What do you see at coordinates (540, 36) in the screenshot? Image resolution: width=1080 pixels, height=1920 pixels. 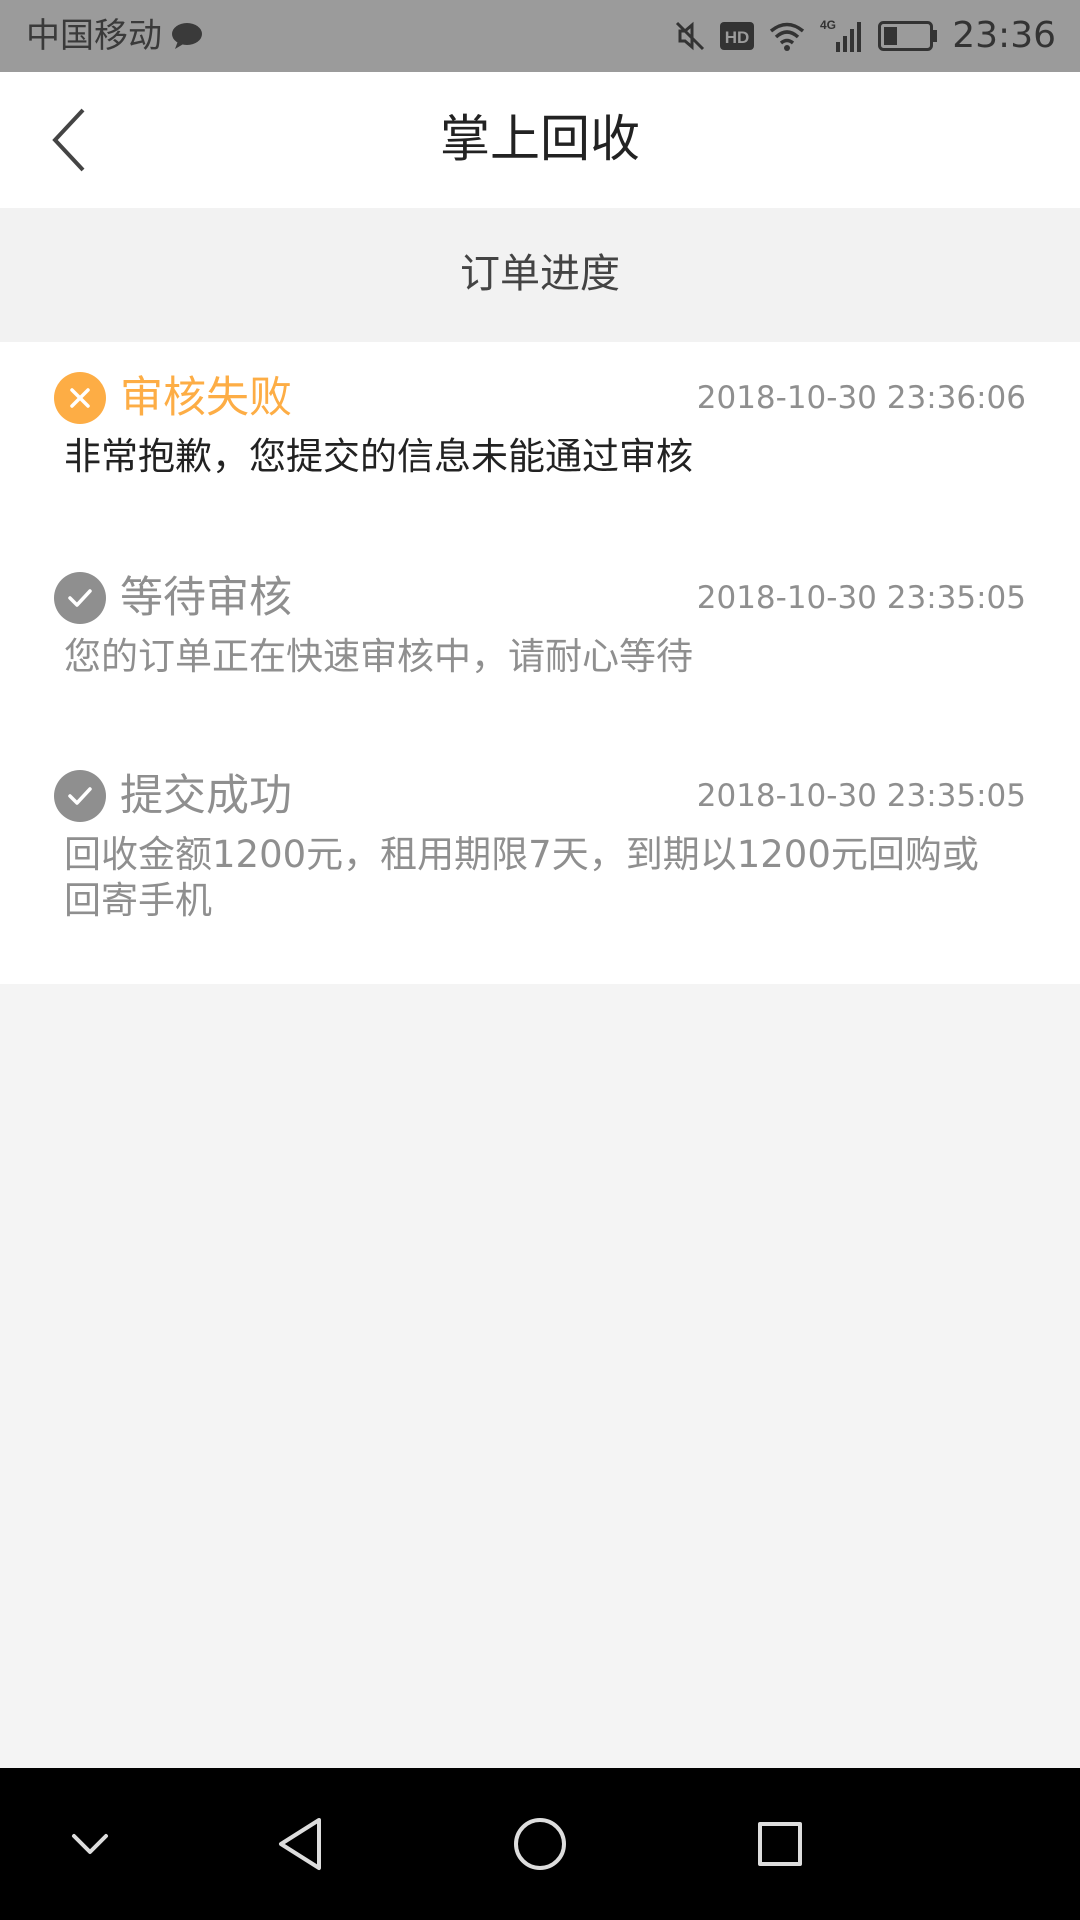 I see `status-bar: 中国移动 HD 4G 23:36` at bounding box center [540, 36].